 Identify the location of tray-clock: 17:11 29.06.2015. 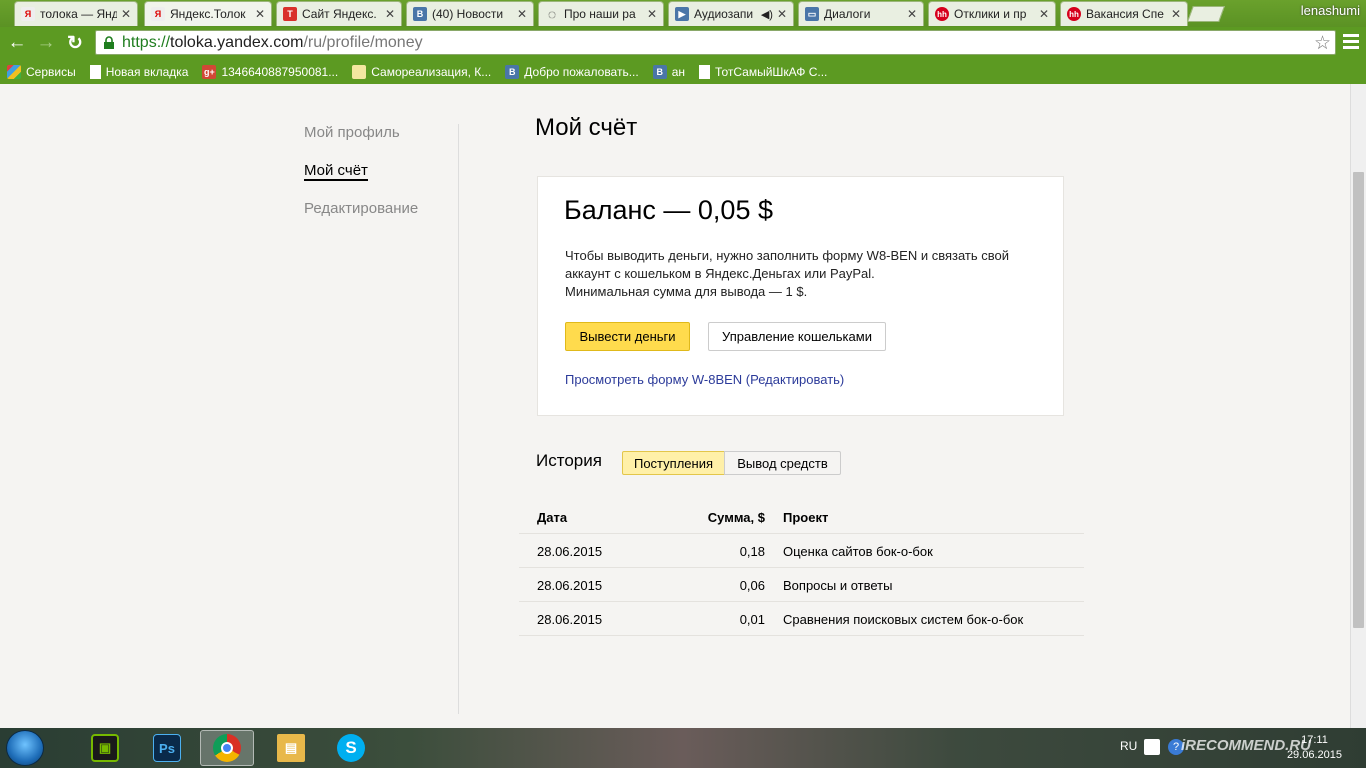
(1314, 748).